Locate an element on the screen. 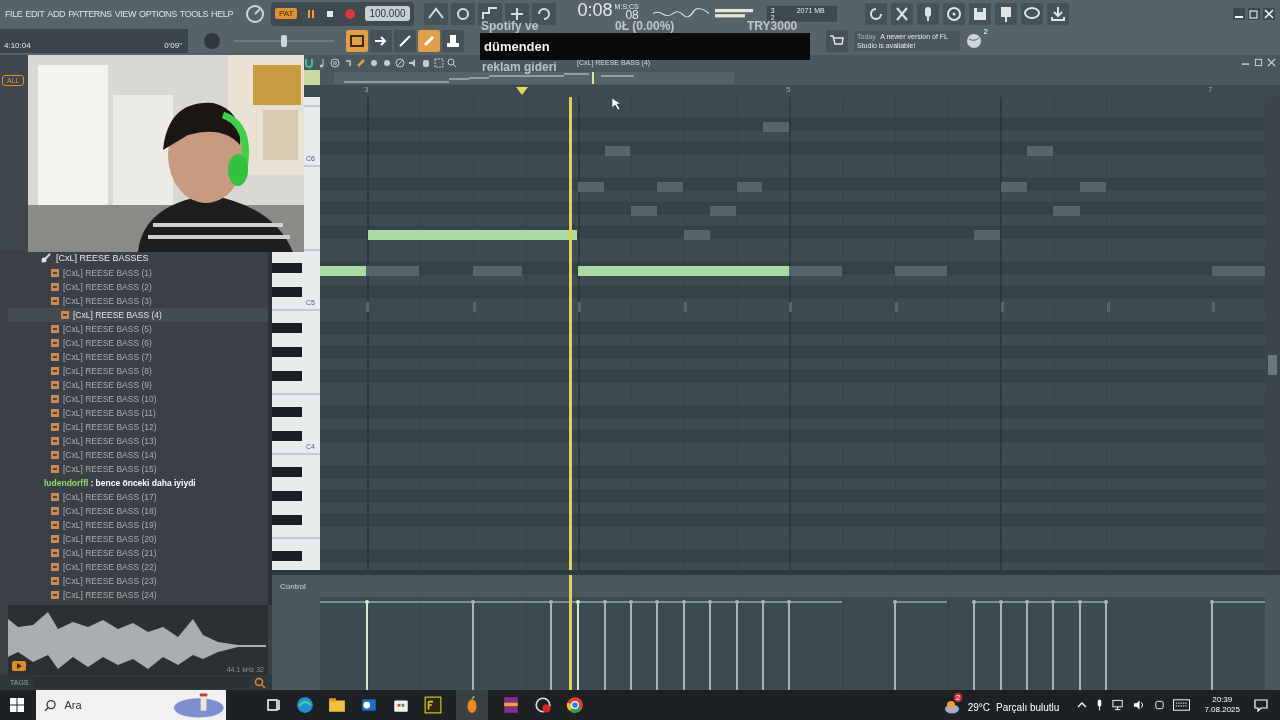  guitar-icon is located at coordinates (46, 258).